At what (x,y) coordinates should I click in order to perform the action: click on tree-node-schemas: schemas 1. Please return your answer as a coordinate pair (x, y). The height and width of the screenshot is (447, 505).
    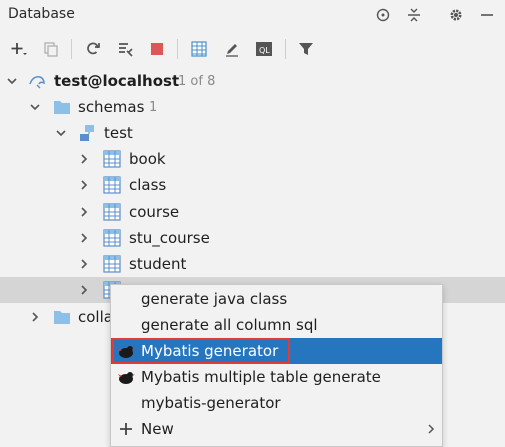
    Looking at the image, I should click on (252, 107).